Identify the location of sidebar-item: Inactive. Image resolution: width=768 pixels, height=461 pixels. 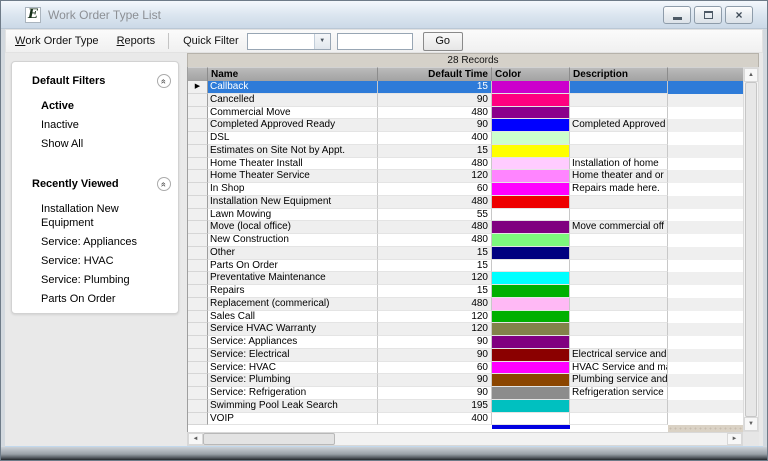
(106, 125).